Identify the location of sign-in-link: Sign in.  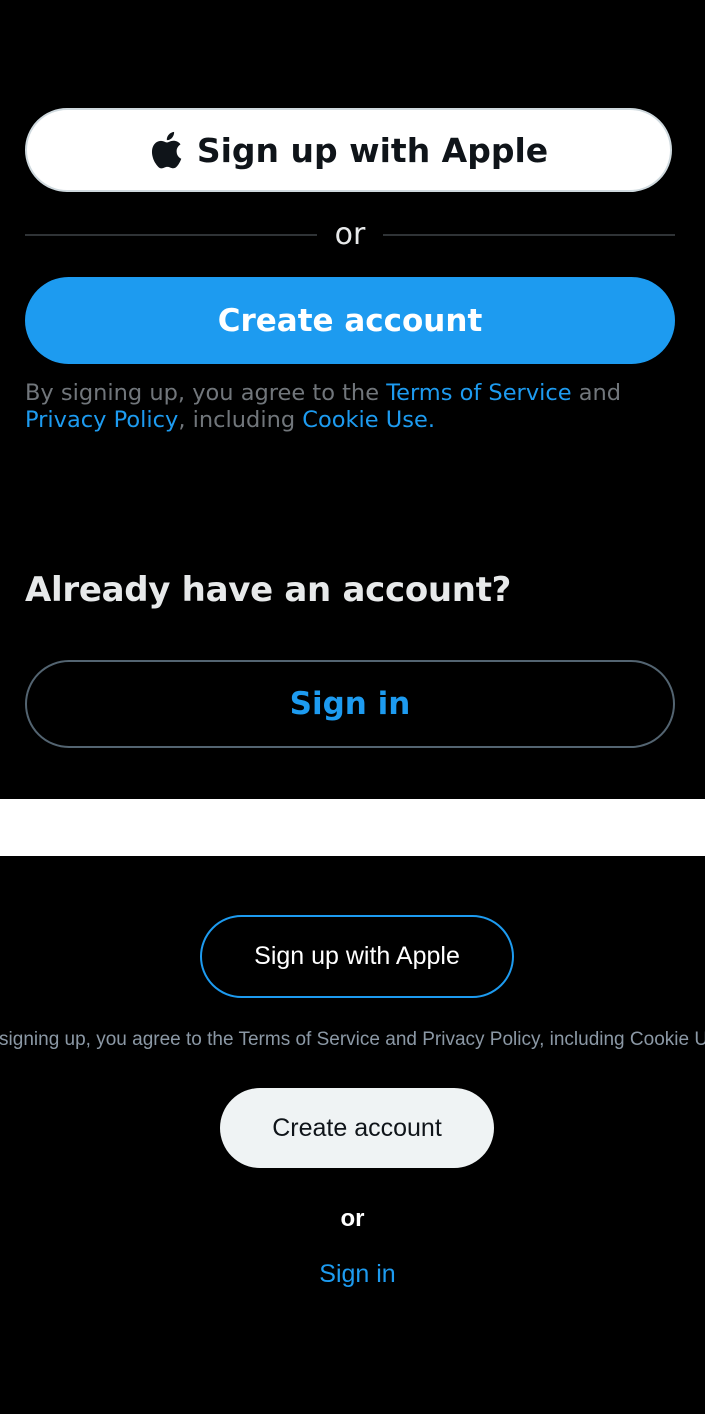
(352, 1274).